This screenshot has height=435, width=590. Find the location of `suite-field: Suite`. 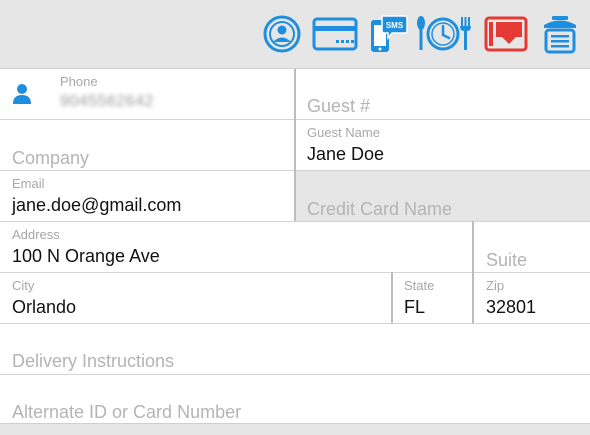

suite-field: Suite is located at coordinates (506, 260).